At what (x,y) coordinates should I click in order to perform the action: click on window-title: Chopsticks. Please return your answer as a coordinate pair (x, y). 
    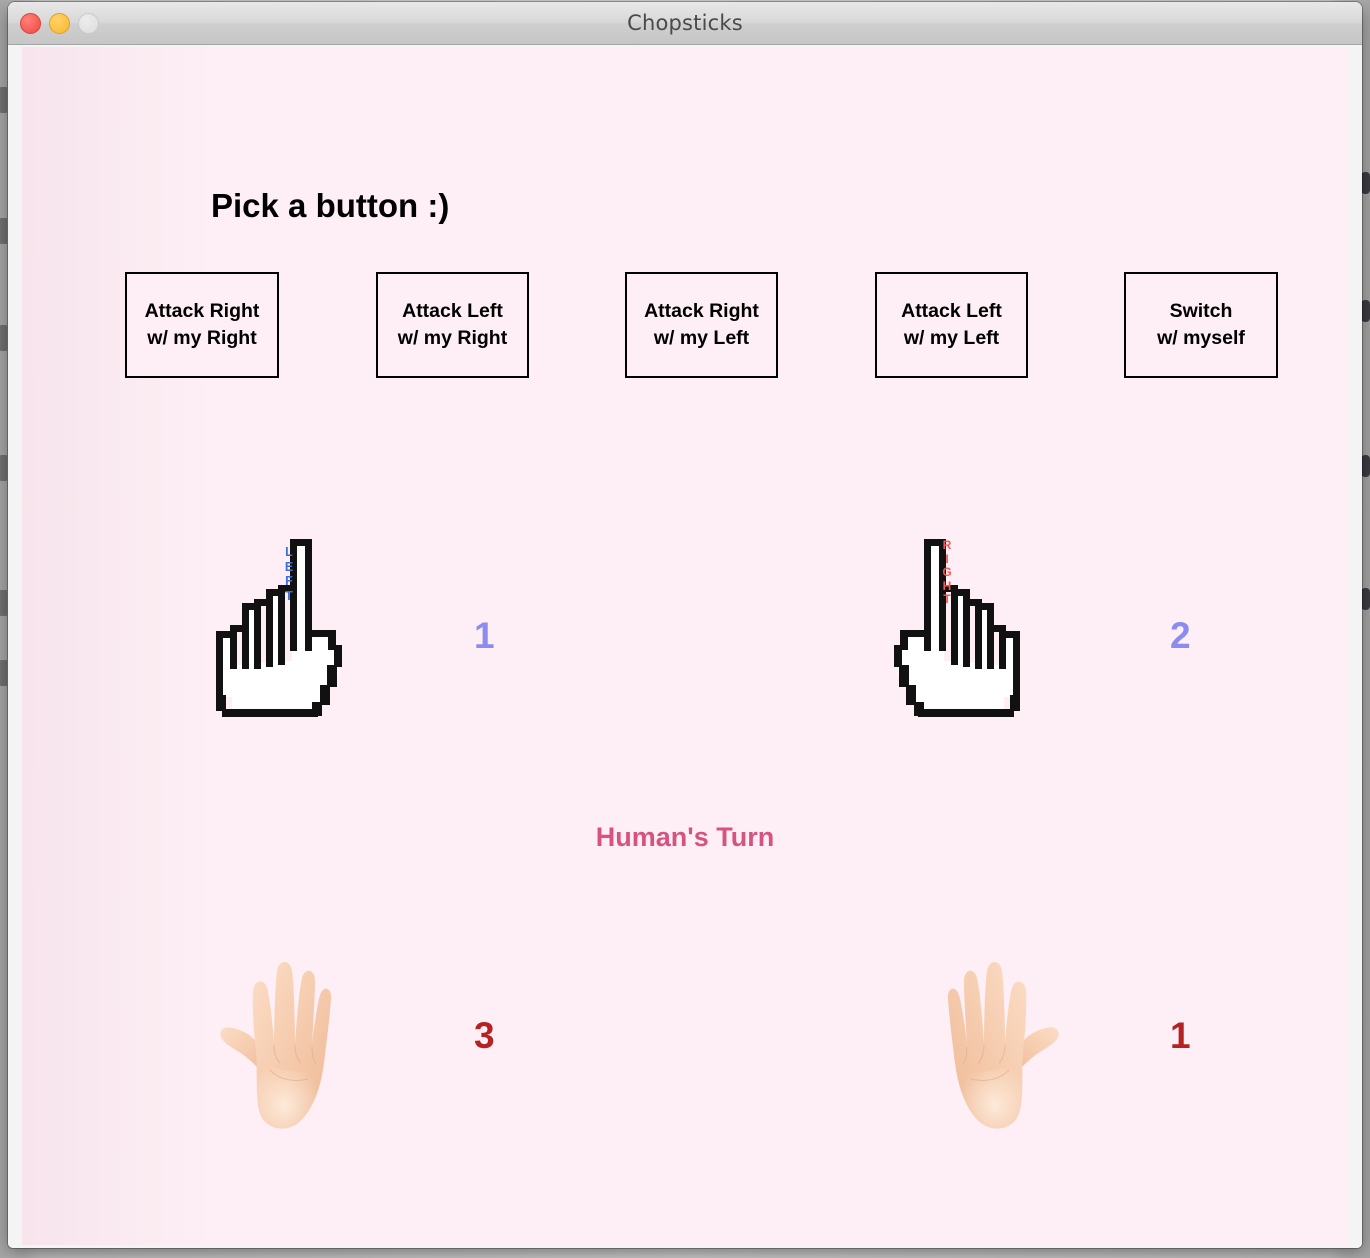
    Looking at the image, I should click on (685, 23).